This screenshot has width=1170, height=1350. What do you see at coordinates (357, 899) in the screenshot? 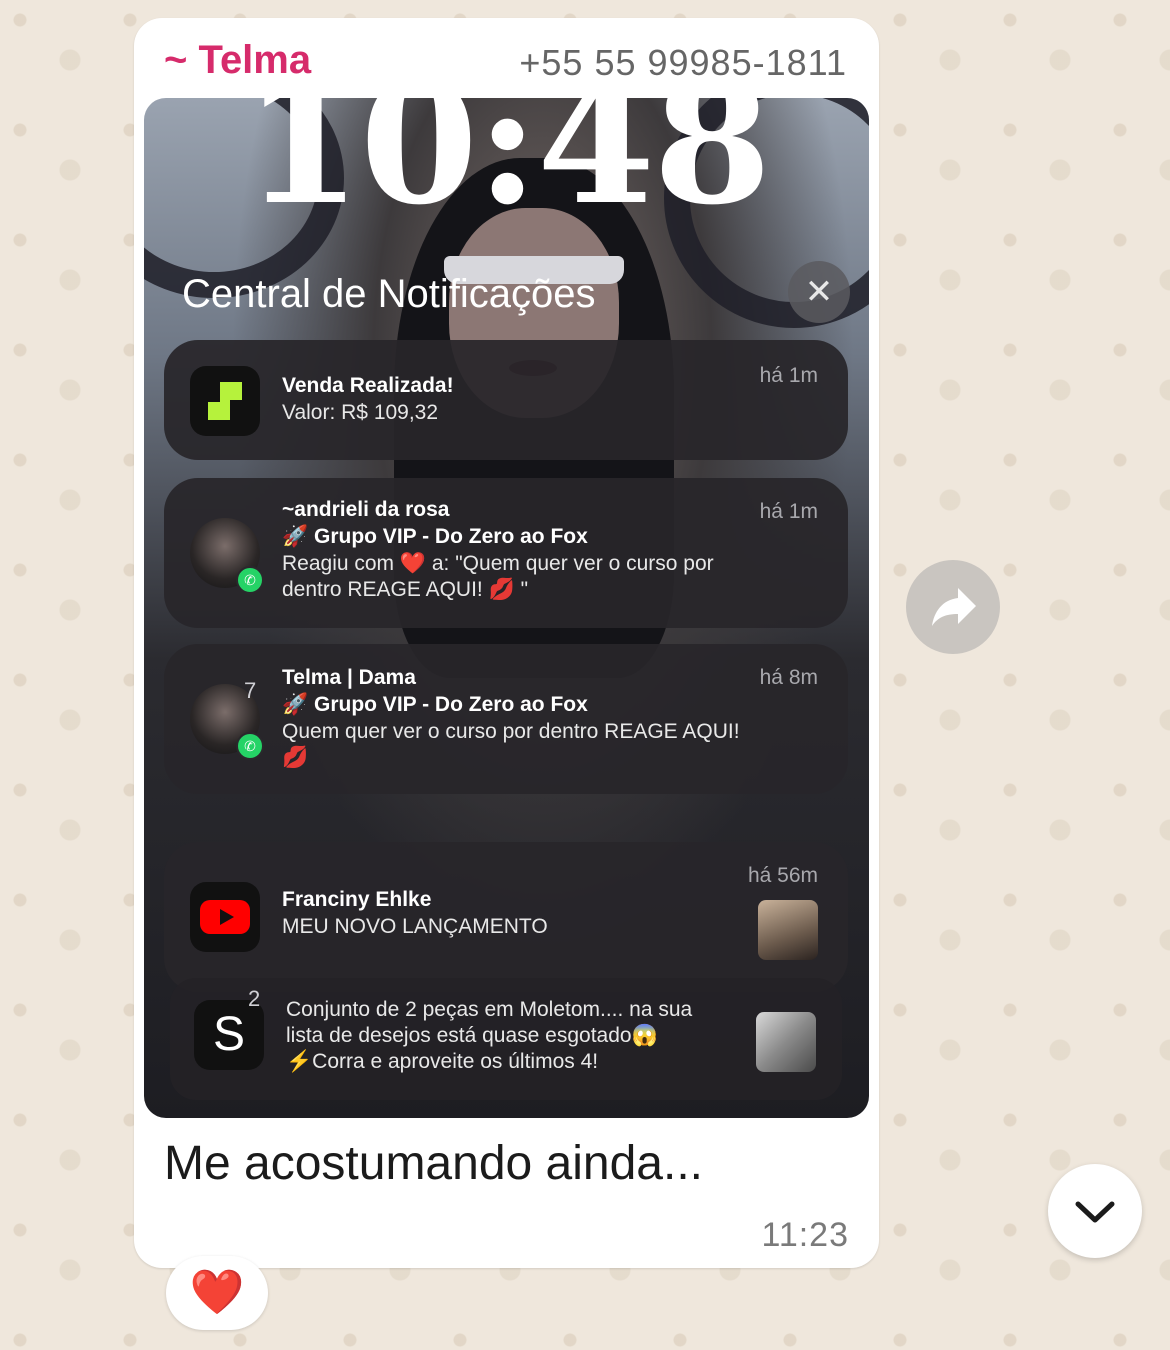
I see `notification-title: Franciny Ehlke` at bounding box center [357, 899].